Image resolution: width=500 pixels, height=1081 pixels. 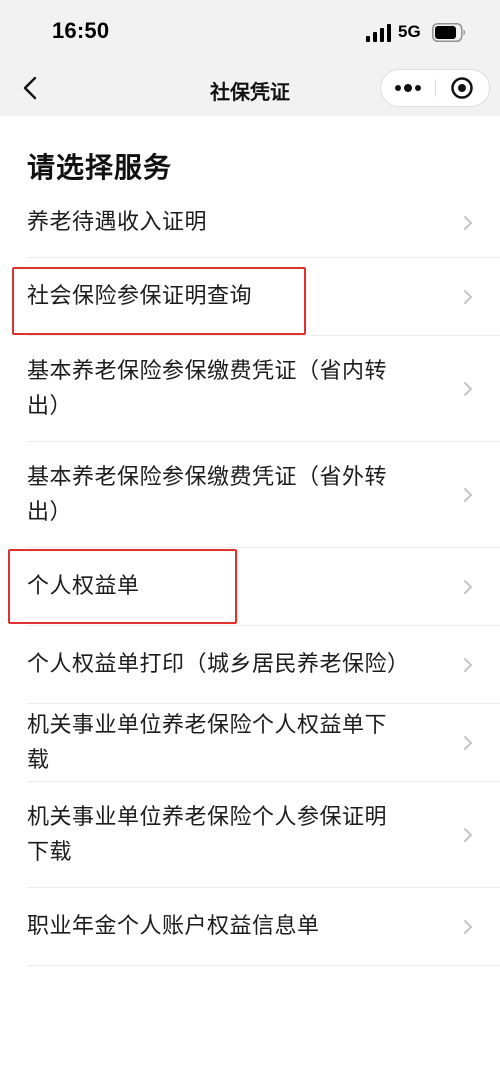 What do you see at coordinates (250, 89) in the screenshot?
I see `nav-bar: 社保凭证` at bounding box center [250, 89].